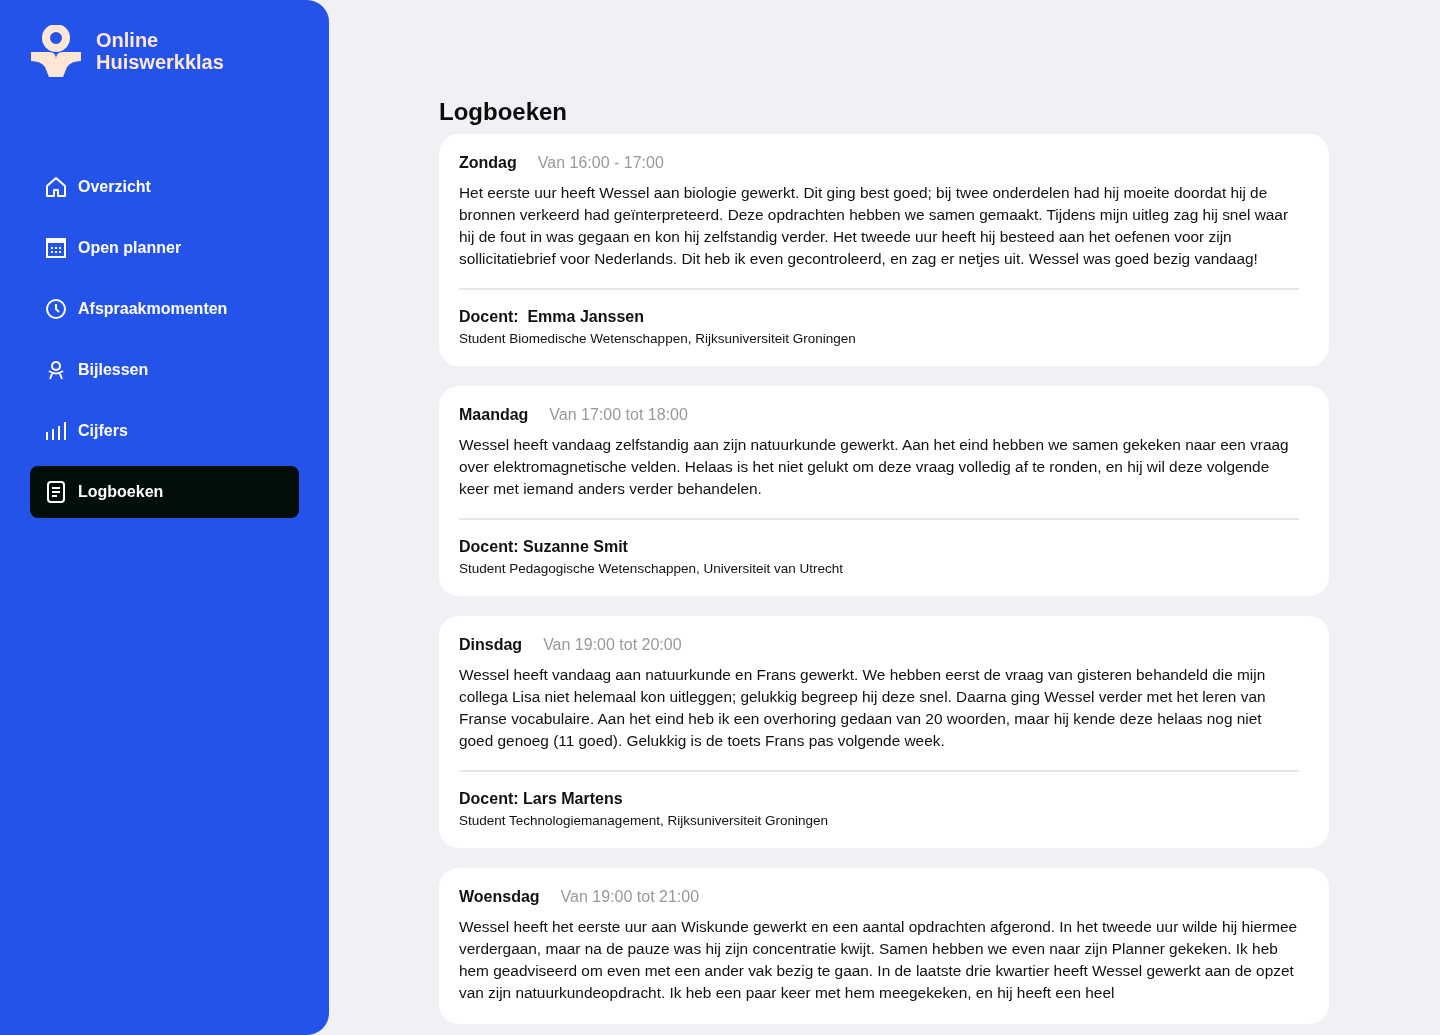 The image size is (1440, 1035). I want to click on day-label: Maandag, so click(494, 415).